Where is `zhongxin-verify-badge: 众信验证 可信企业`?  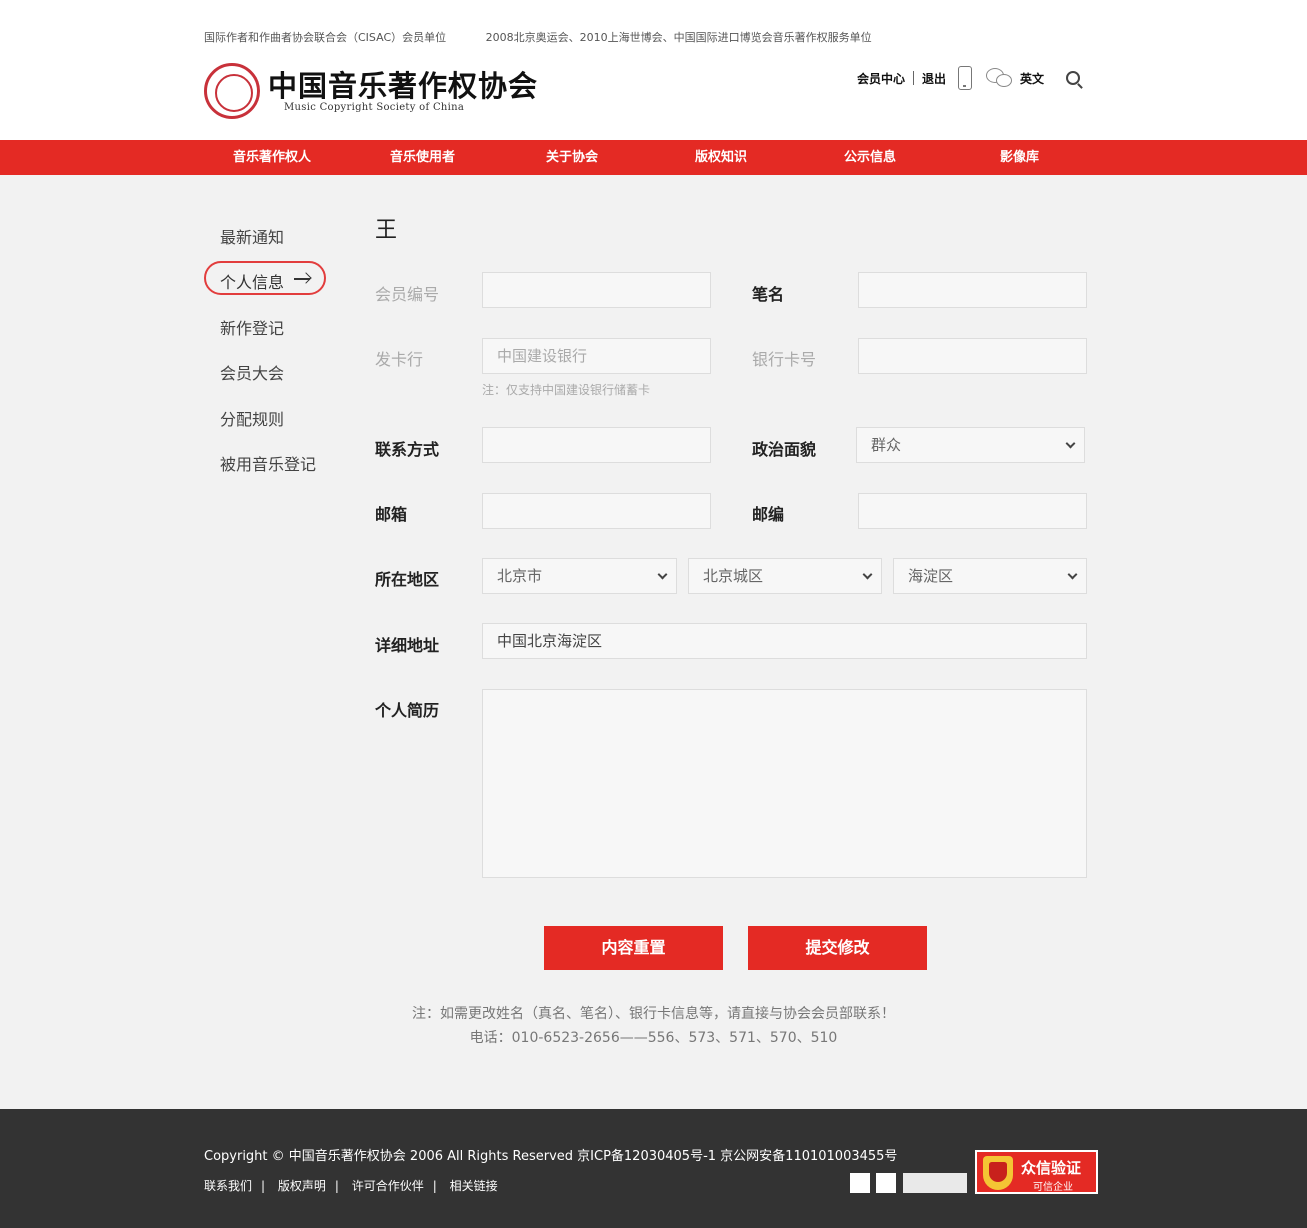 zhongxin-verify-badge: 众信验证 可信企业 is located at coordinates (1036, 1172).